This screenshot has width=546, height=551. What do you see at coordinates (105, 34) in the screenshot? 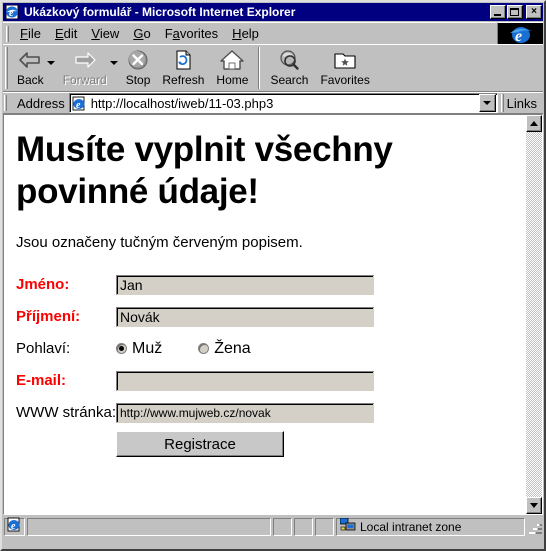
I see `menu-item-view: View` at bounding box center [105, 34].